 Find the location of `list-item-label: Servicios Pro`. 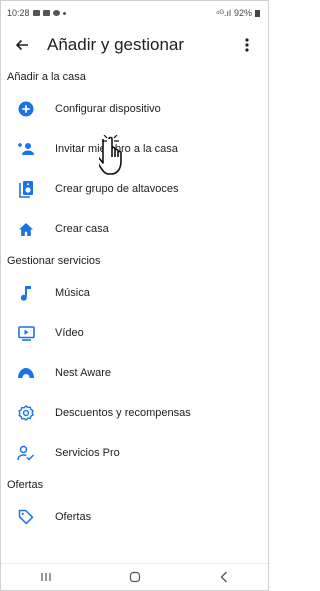

list-item-label: Servicios Pro is located at coordinates (87, 453).